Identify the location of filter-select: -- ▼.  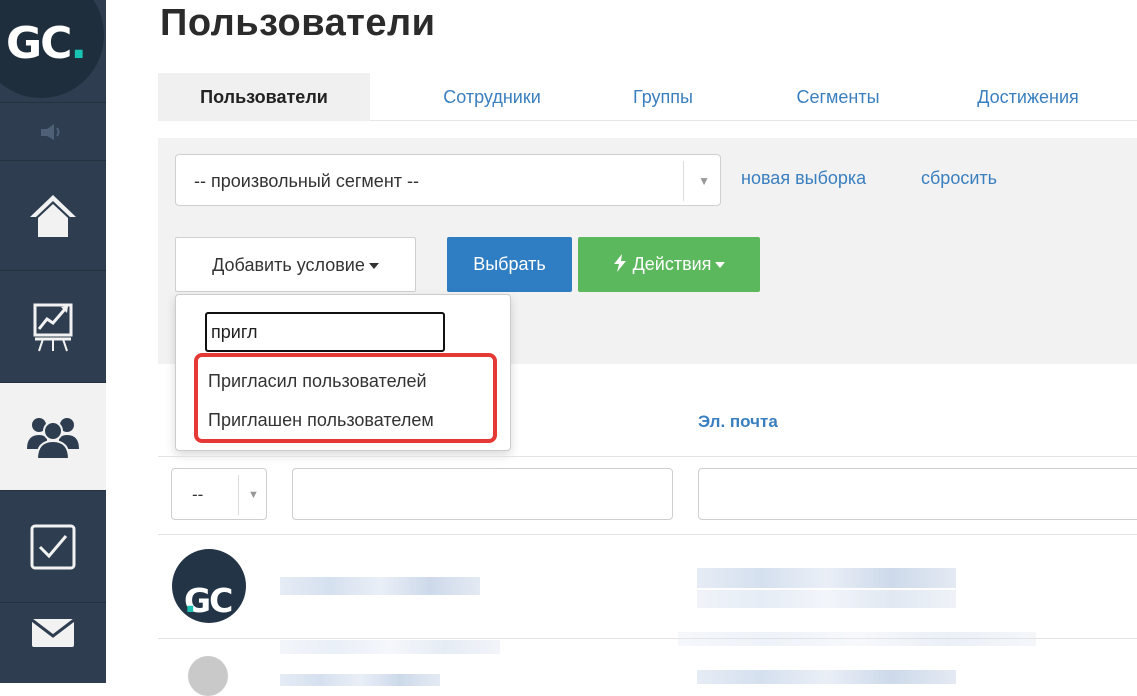
(219, 494).